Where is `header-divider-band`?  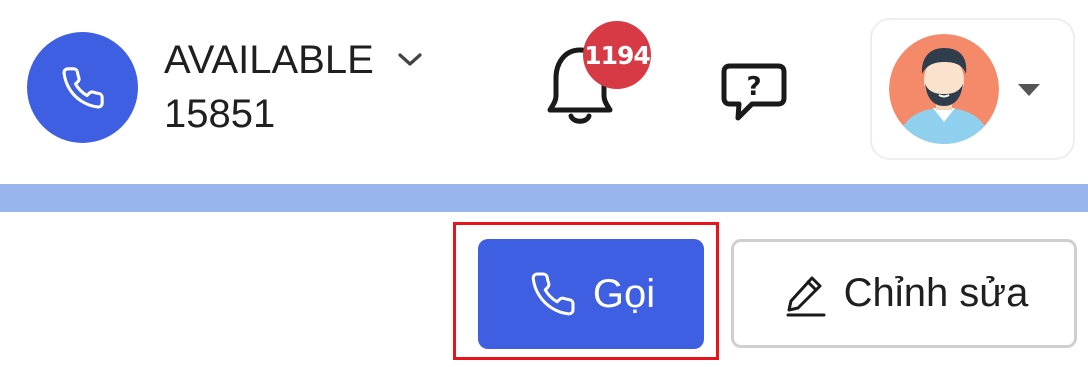
header-divider-band is located at coordinates (544, 198).